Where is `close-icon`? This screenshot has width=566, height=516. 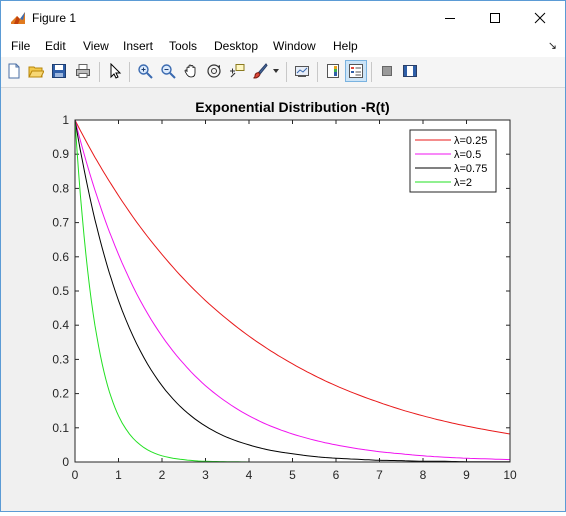 close-icon is located at coordinates (540, 18).